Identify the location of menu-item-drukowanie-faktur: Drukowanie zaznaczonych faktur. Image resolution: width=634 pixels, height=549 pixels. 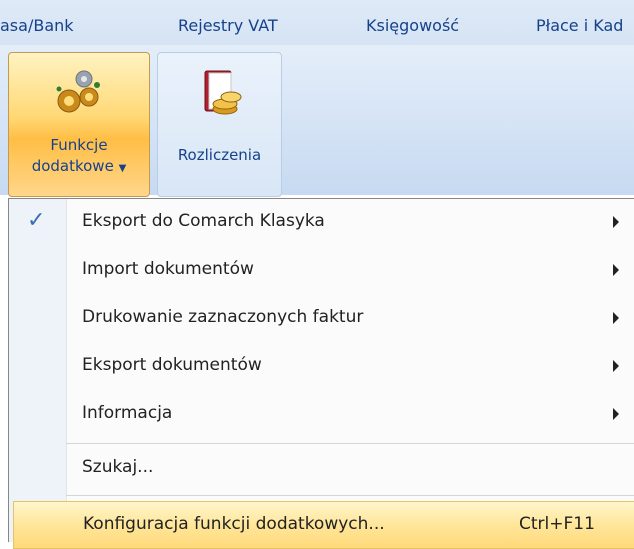
(321, 319).